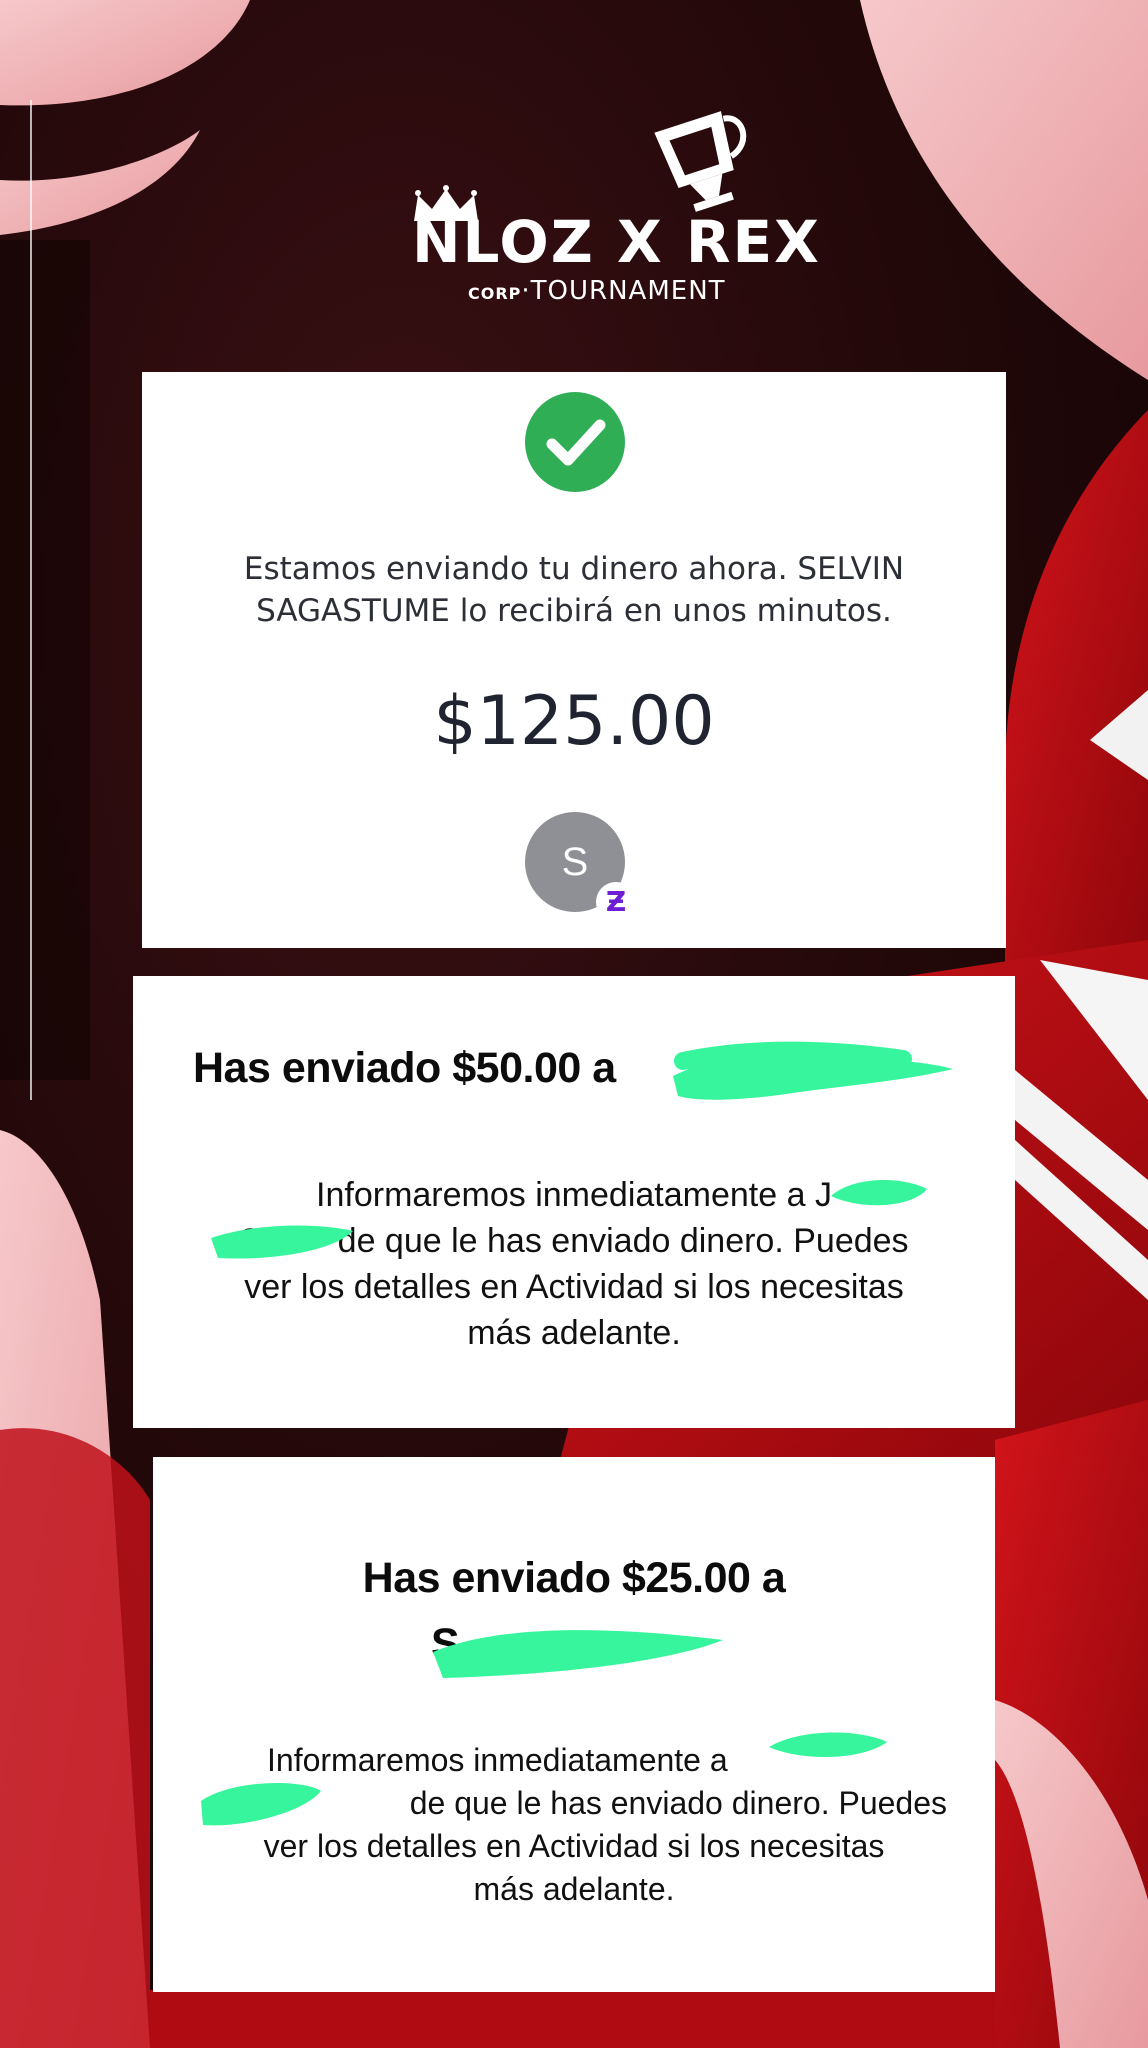 The width and height of the screenshot is (1148, 2048). What do you see at coordinates (574, 1195) in the screenshot?
I see `message-line-1: Informaremos inmediatamente a J` at bounding box center [574, 1195].